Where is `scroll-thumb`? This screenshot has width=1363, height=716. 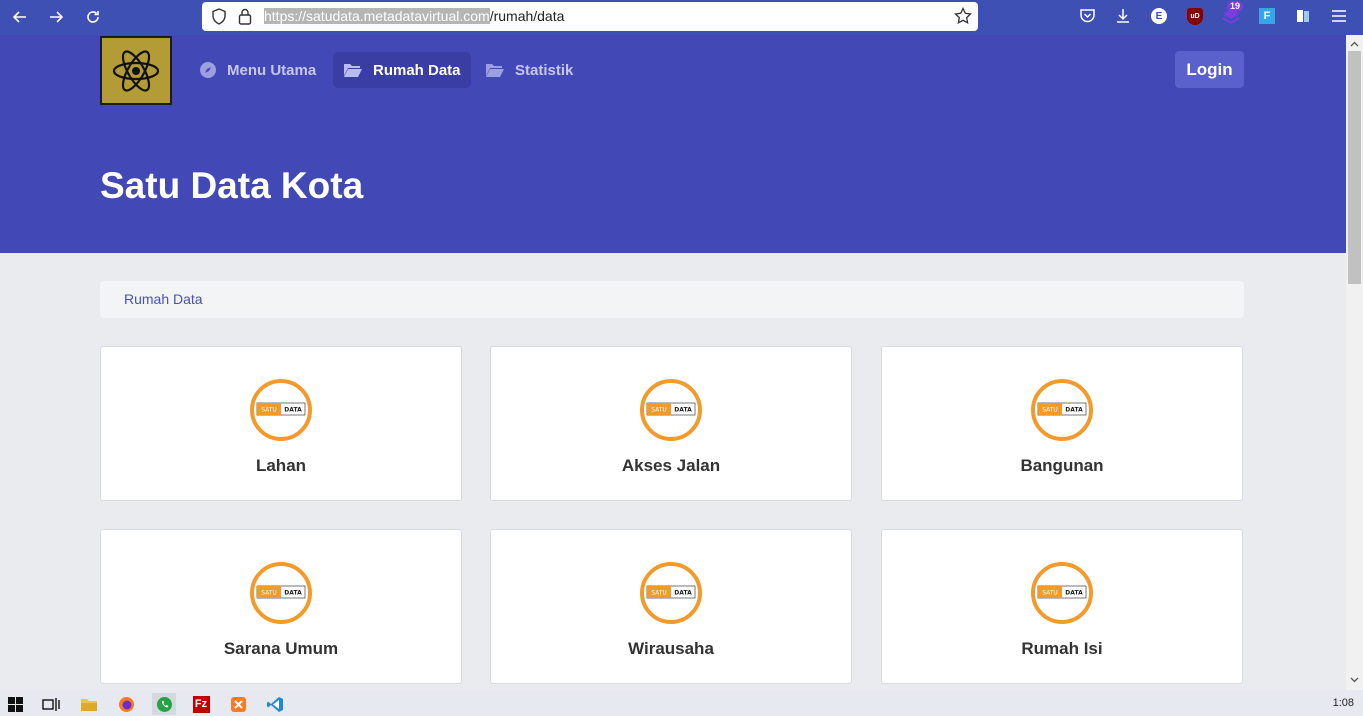
scroll-thumb is located at coordinates (1354, 167).